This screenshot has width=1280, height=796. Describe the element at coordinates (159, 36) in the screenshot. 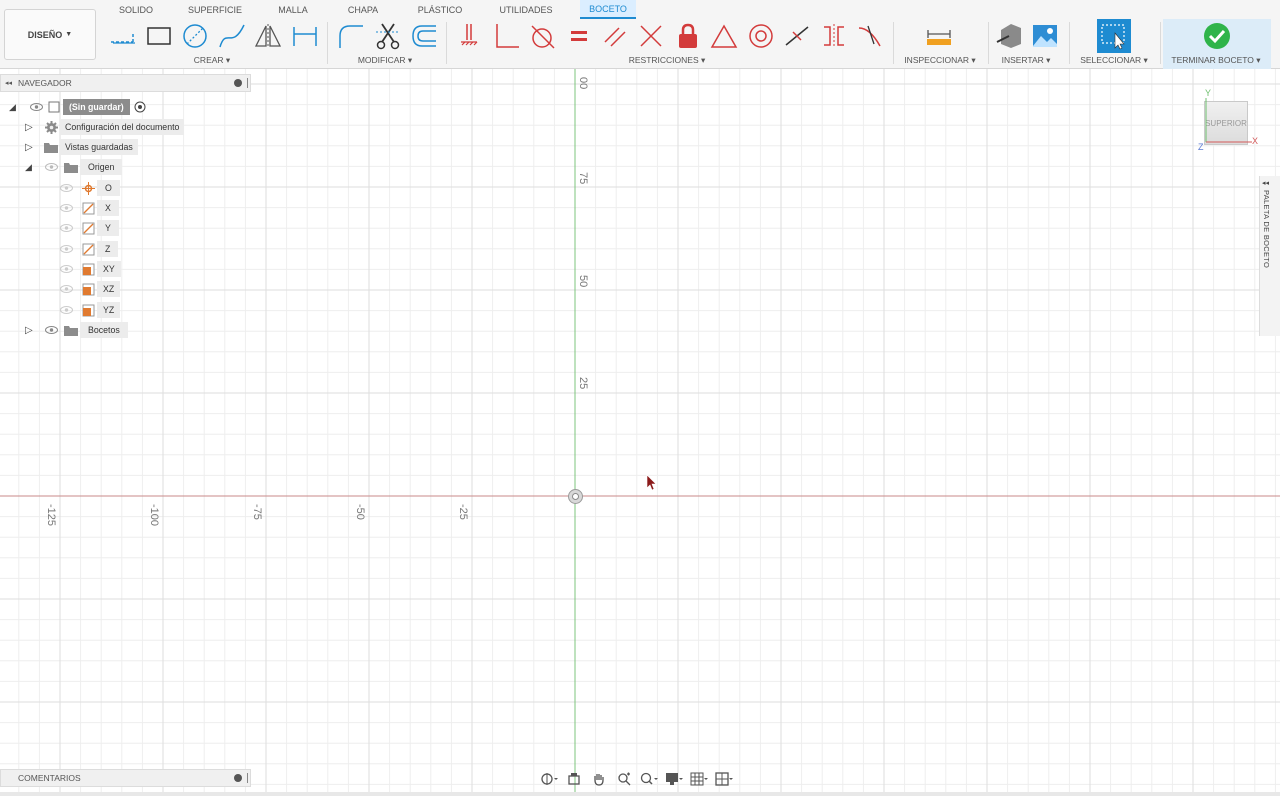

I see `rectangle-tool-button` at that location.